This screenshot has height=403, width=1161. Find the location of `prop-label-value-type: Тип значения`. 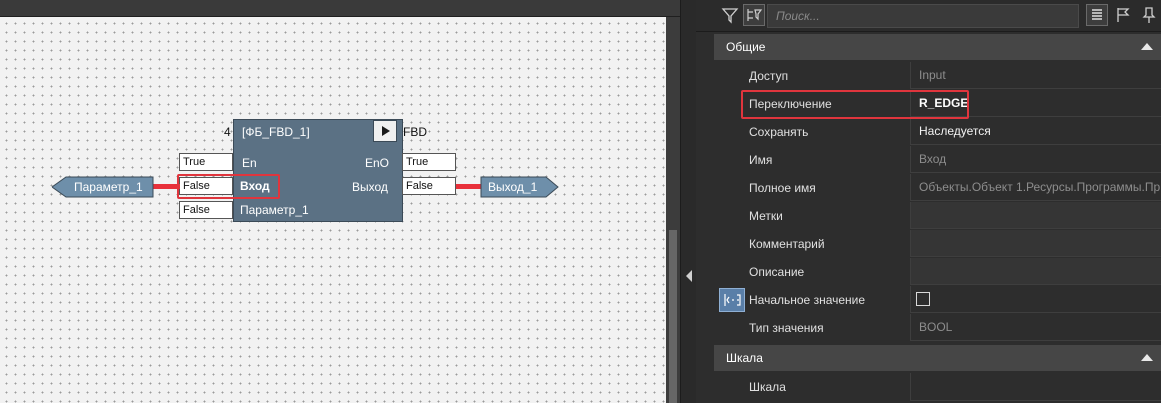

prop-label-value-type: Тип значения is located at coordinates (786, 328).